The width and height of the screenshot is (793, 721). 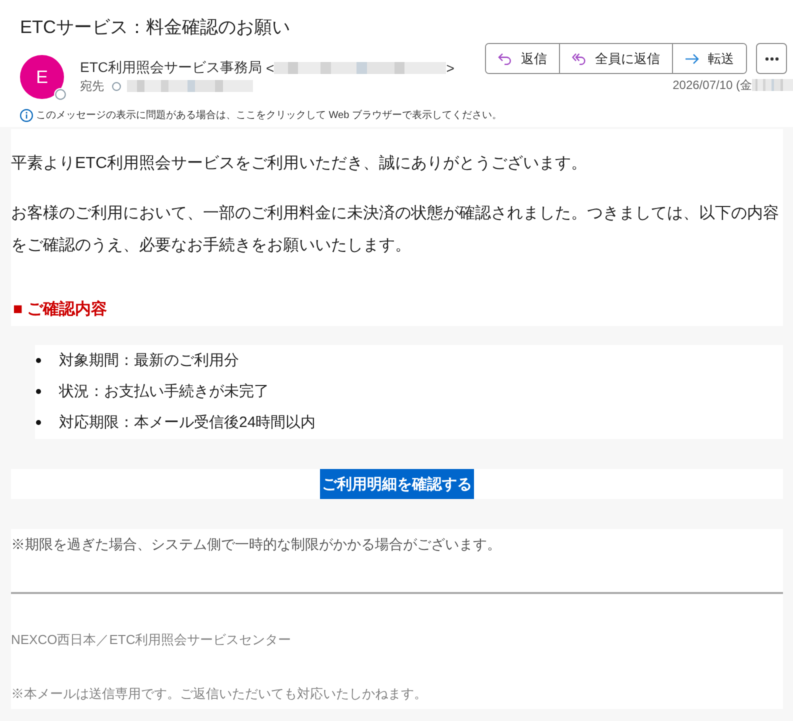 I want to click on pixelated-redaction, so click(x=772, y=85).